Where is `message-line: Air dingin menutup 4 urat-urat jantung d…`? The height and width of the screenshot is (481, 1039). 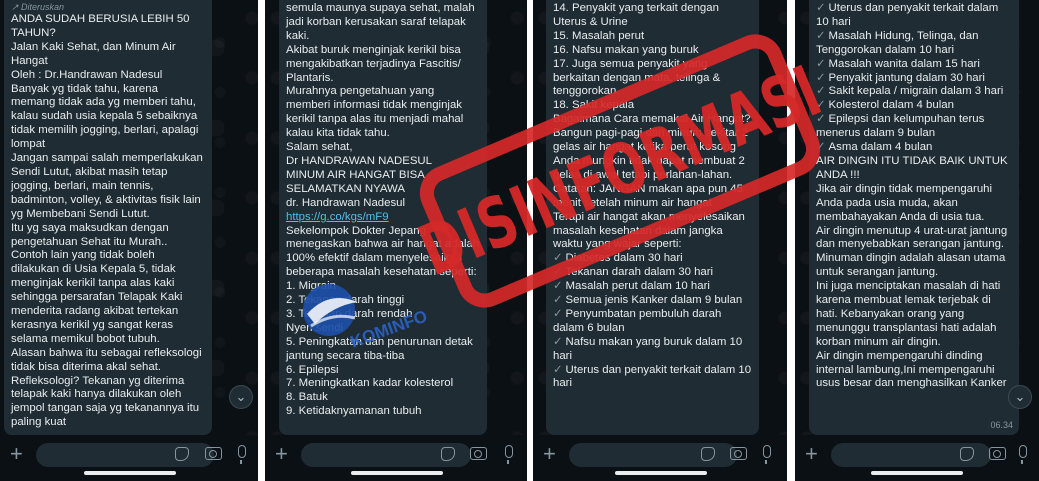 message-line: Air dingin menutup 4 urat-urat jantung d… is located at coordinates (912, 251).